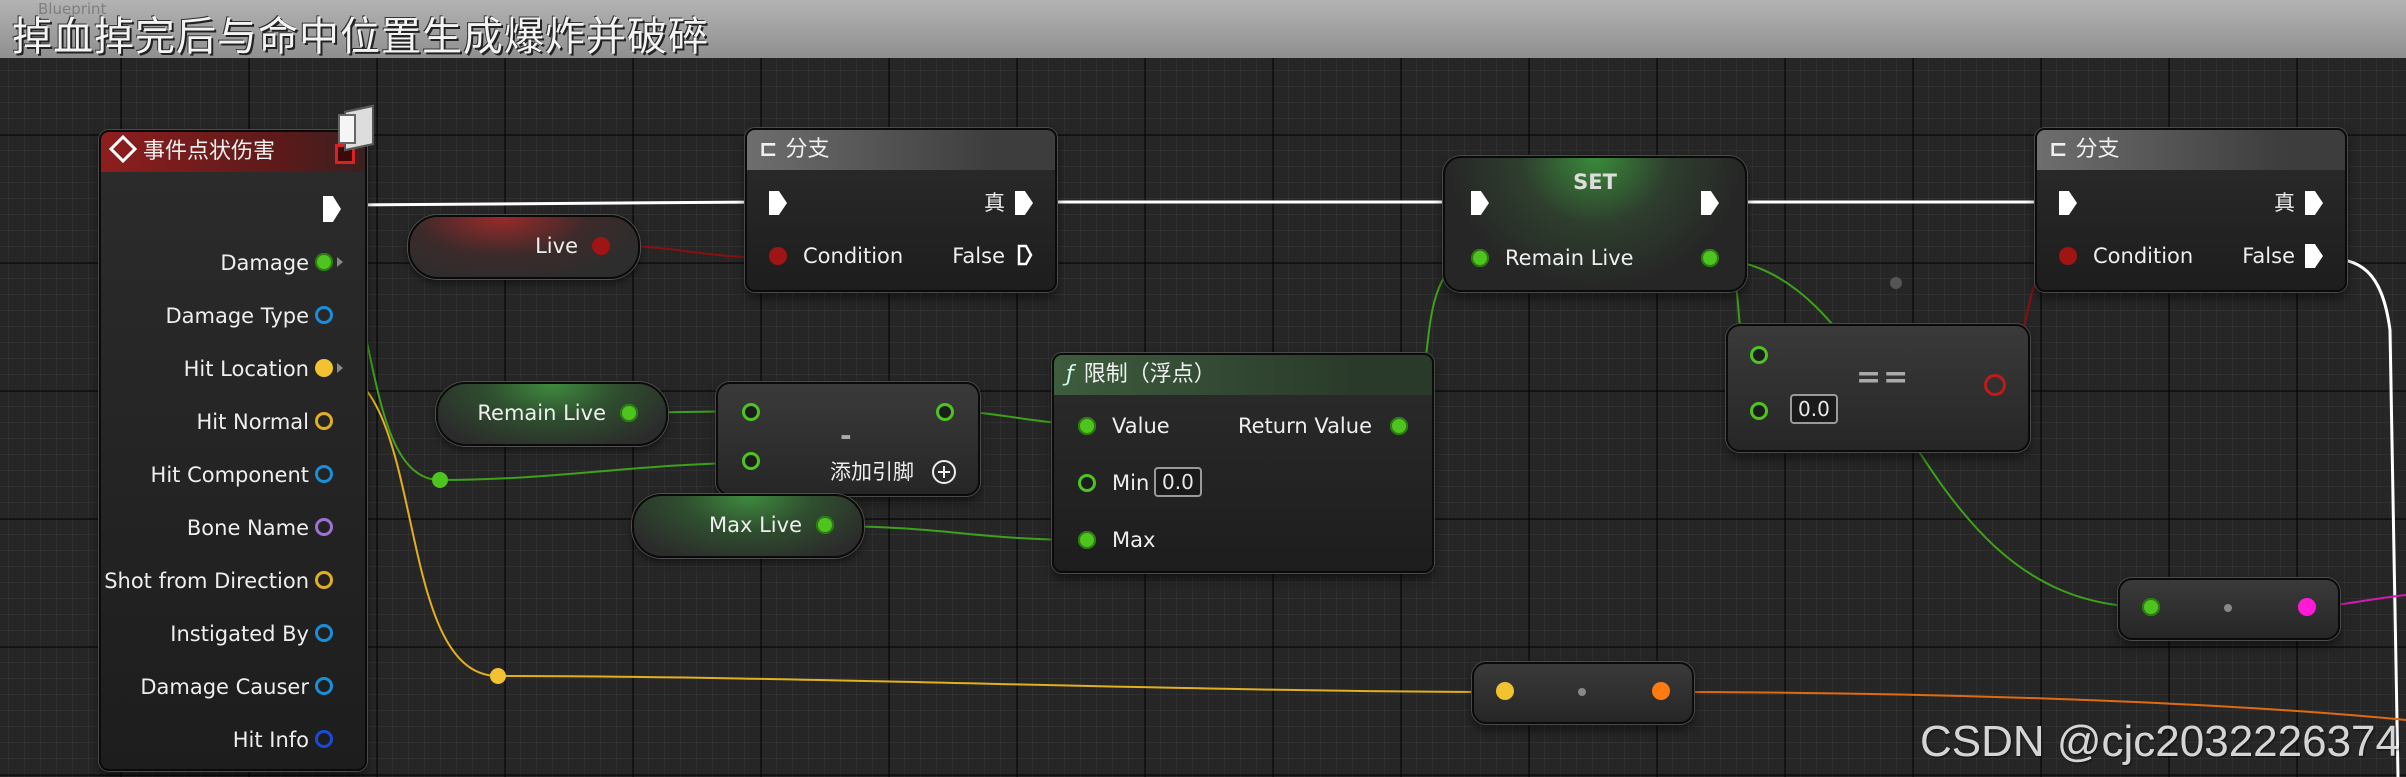 The width and height of the screenshot is (2406, 777). What do you see at coordinates (1995, 385) in the screenshot?
I see `equals-output-pin` at bounding box center [1995, 385].